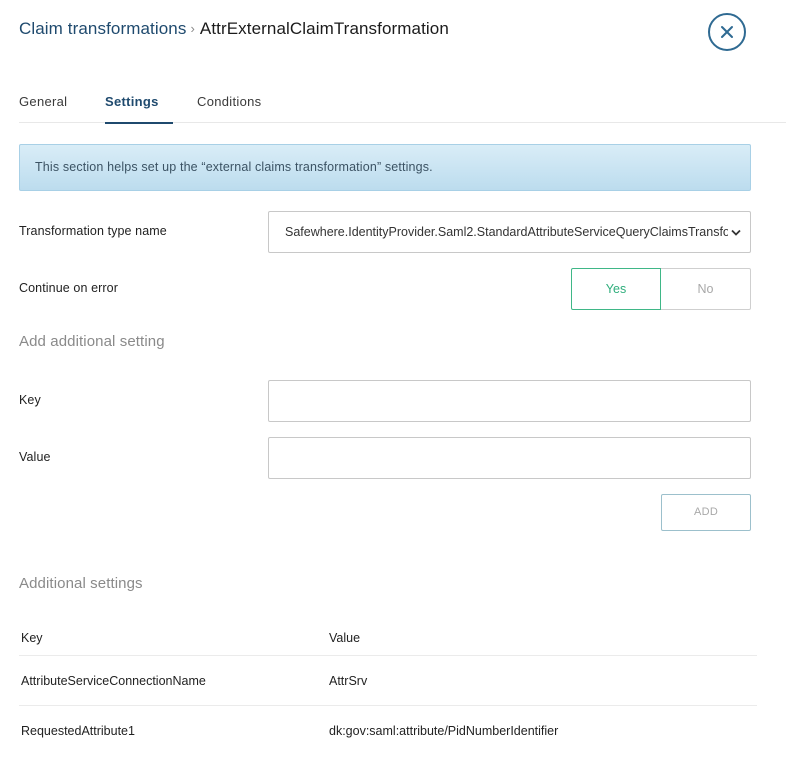 This screenshot has height=764, width=786. What do you see at coordinates (102, 29) in the screenshot?
I see `breadcrumb-parent-link: Claim transformations` at bounding box center [102, 29].